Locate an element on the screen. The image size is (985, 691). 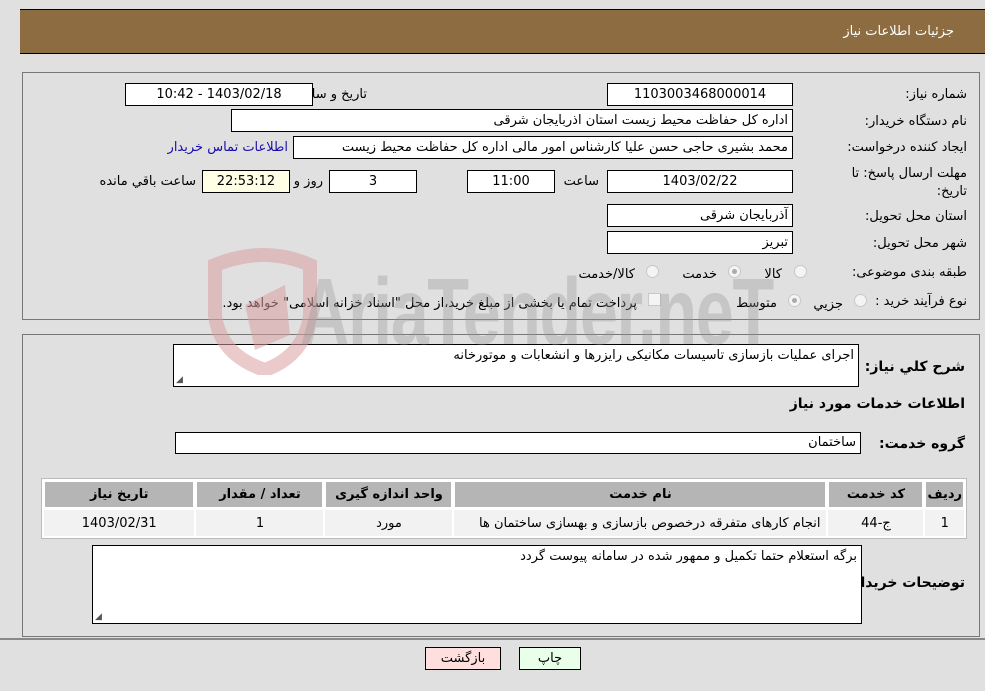
creator-label: ايجاد کننده درخواست: is located at coordinates (907, 147).